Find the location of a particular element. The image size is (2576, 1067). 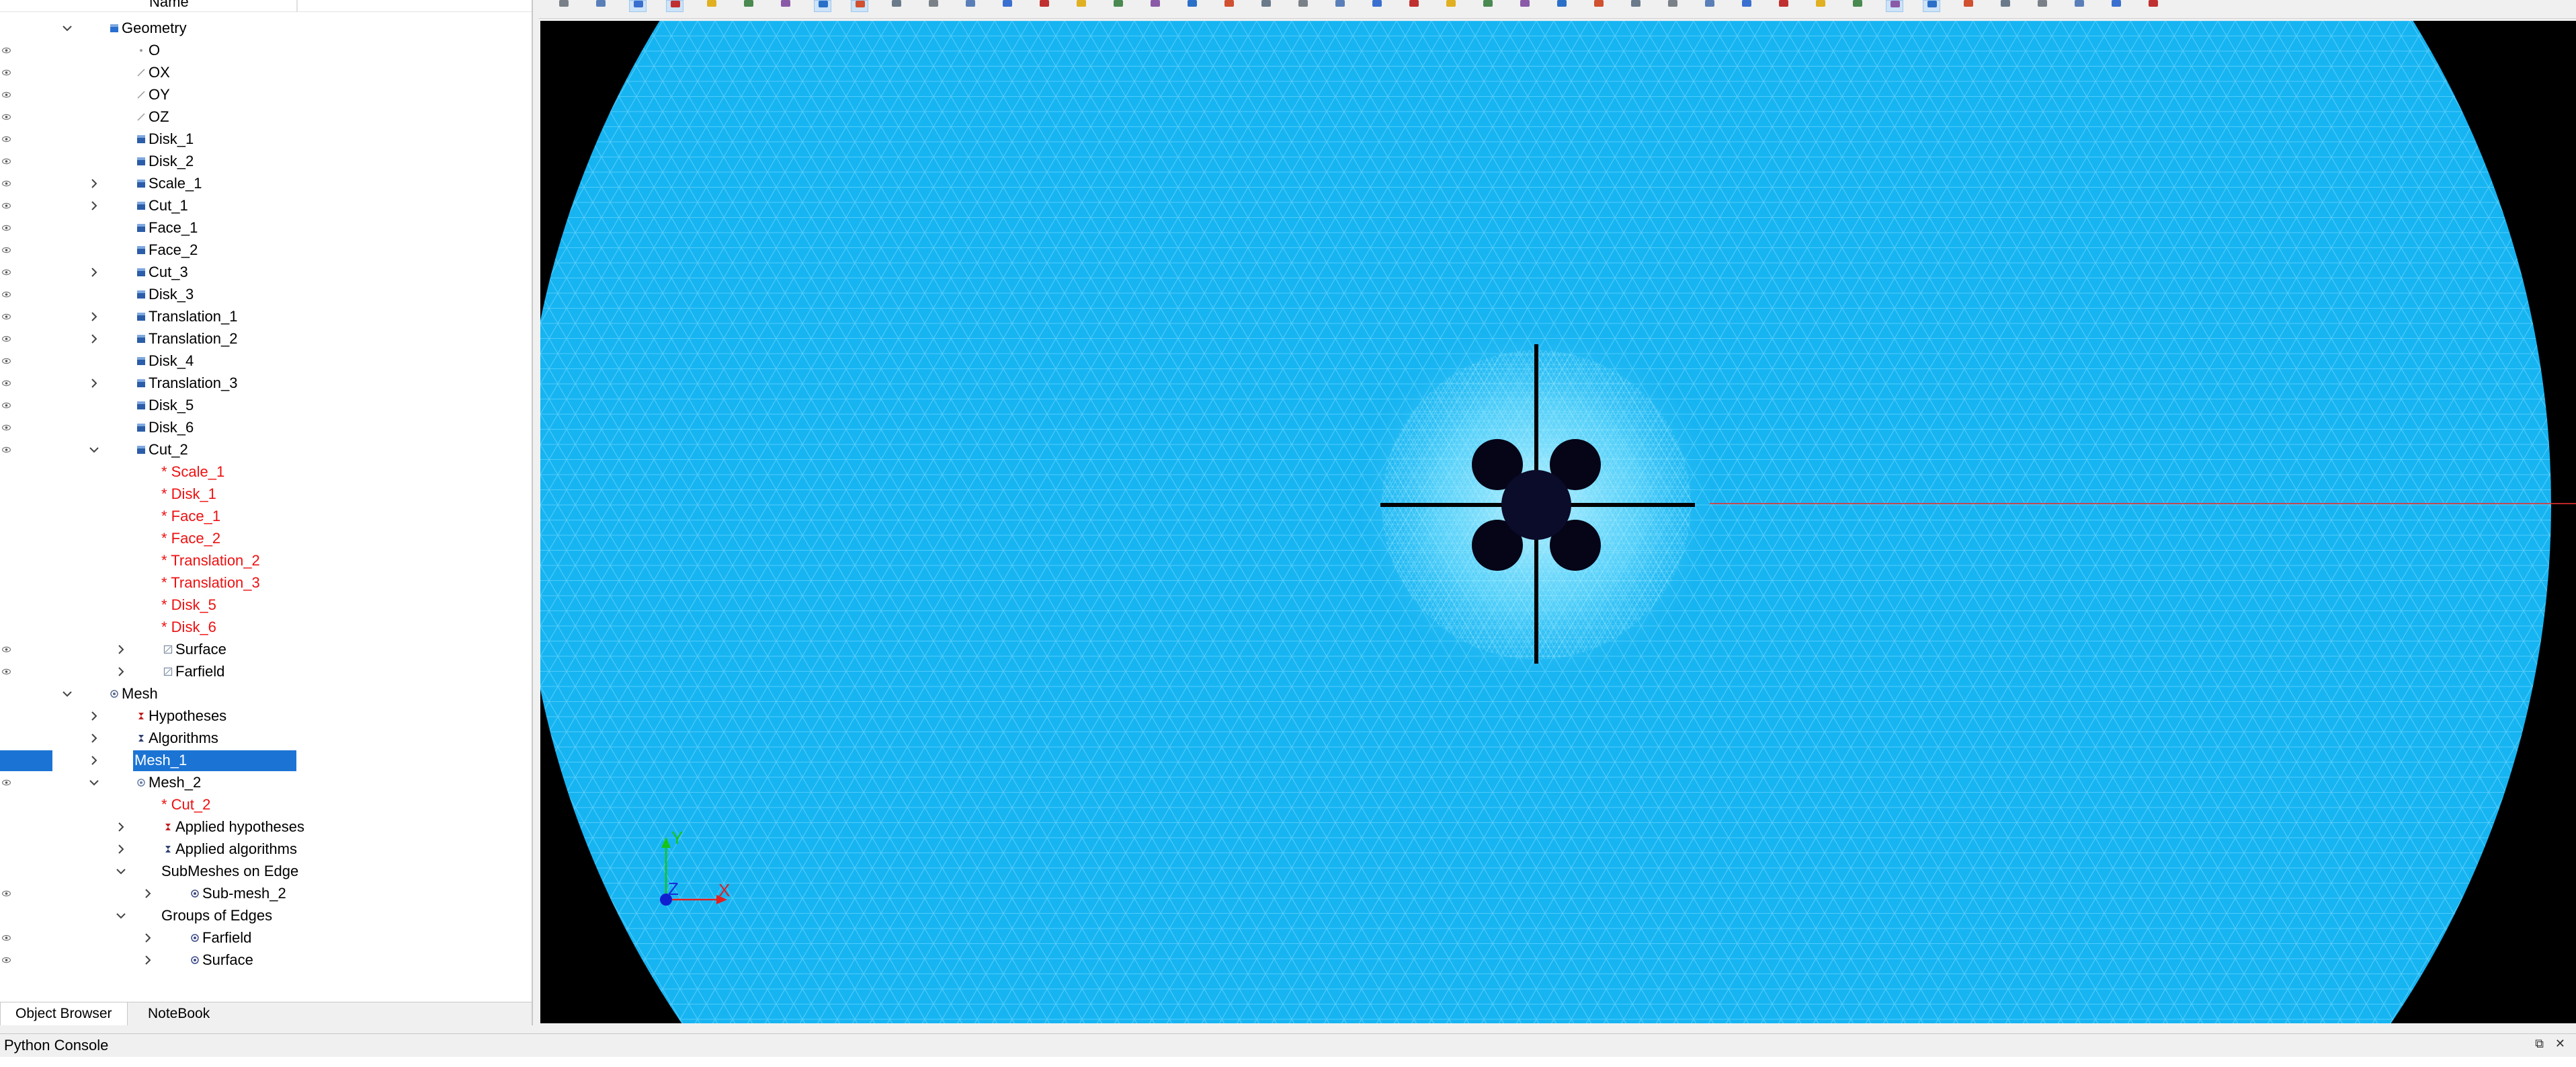

tree-item: Disk_2 is located at coordinates (266, 162).